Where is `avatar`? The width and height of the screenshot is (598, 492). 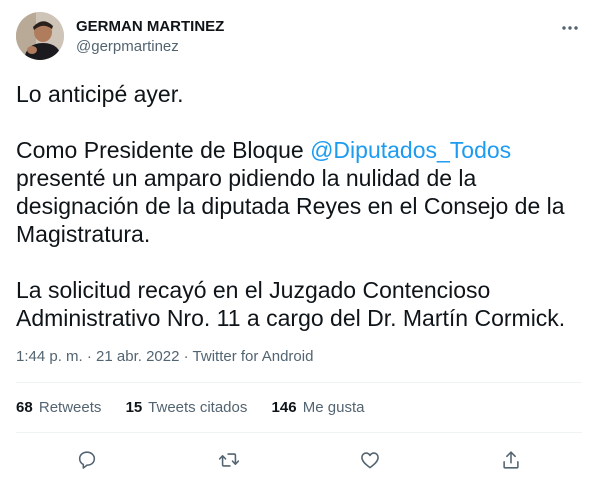 avatar is located at coordinates (40, 36).